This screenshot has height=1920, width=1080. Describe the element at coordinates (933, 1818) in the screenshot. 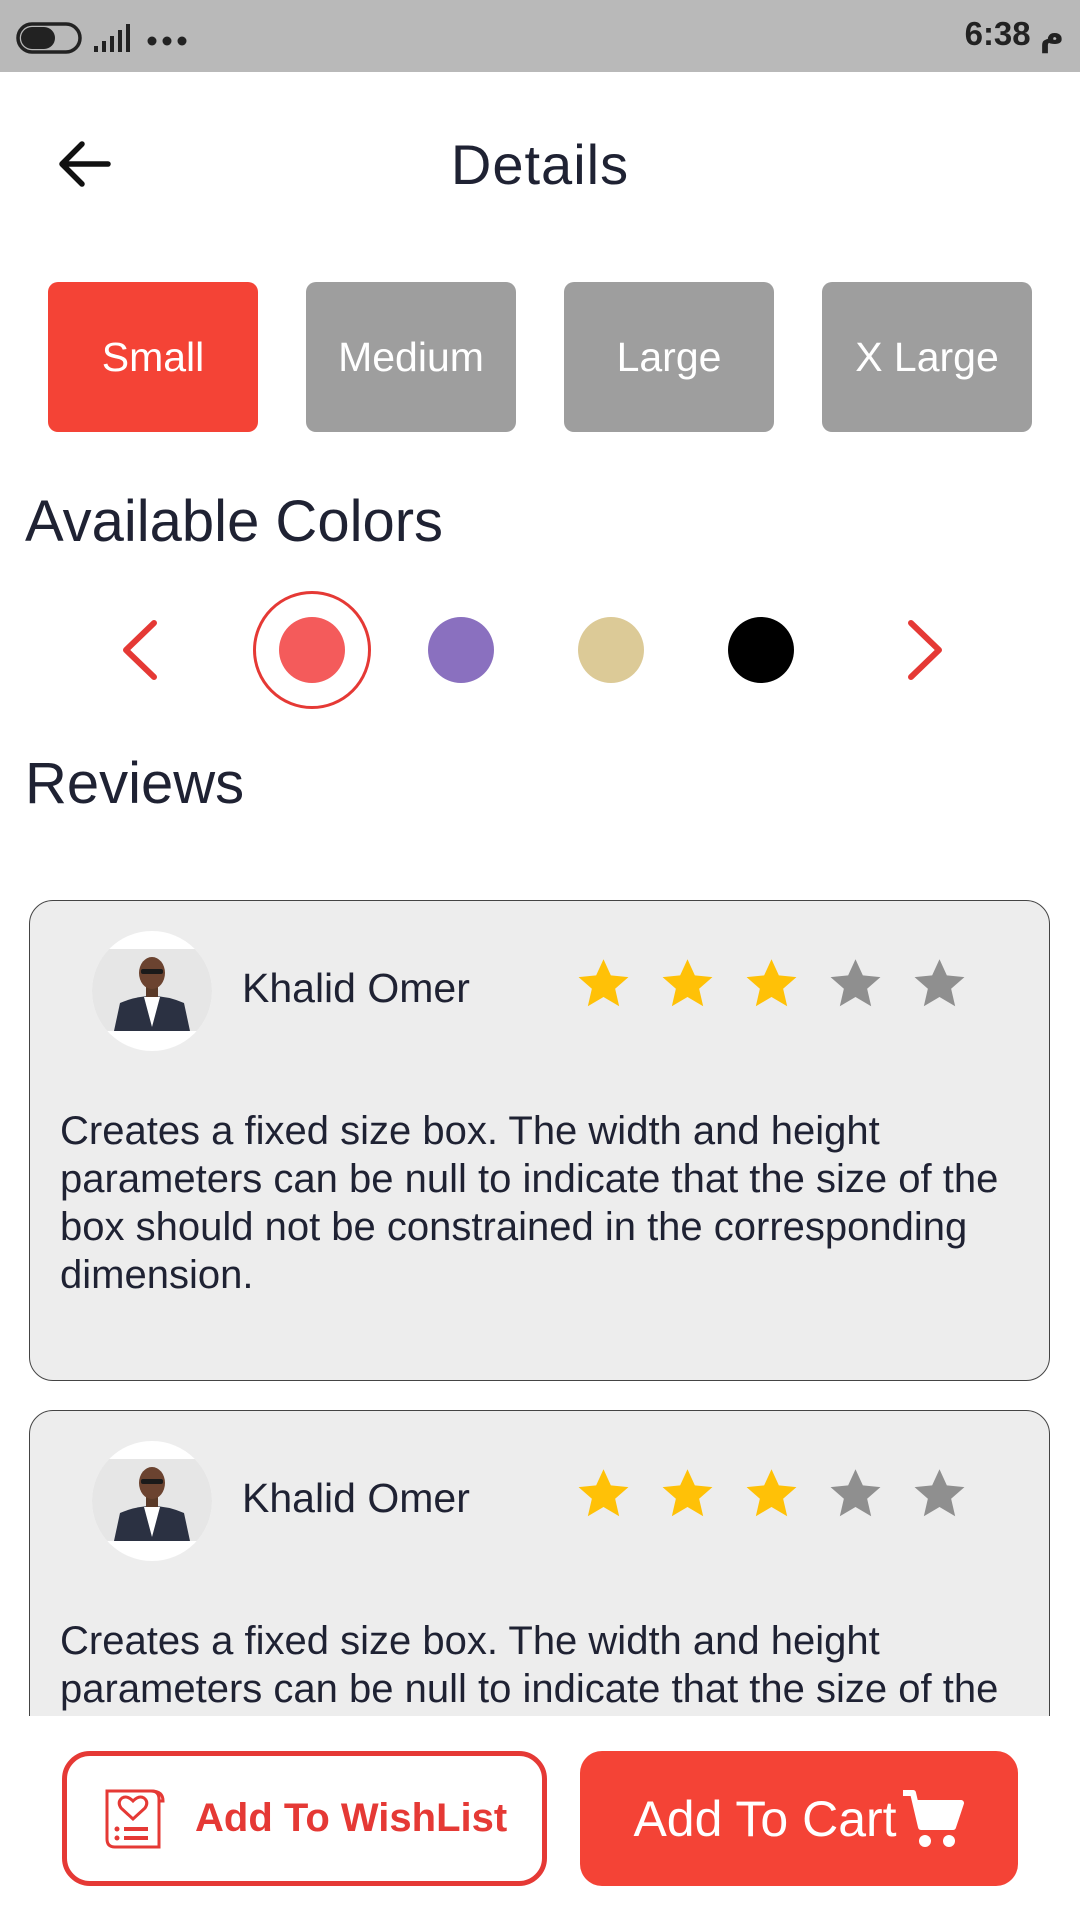

I see `cart-icon` at that location.